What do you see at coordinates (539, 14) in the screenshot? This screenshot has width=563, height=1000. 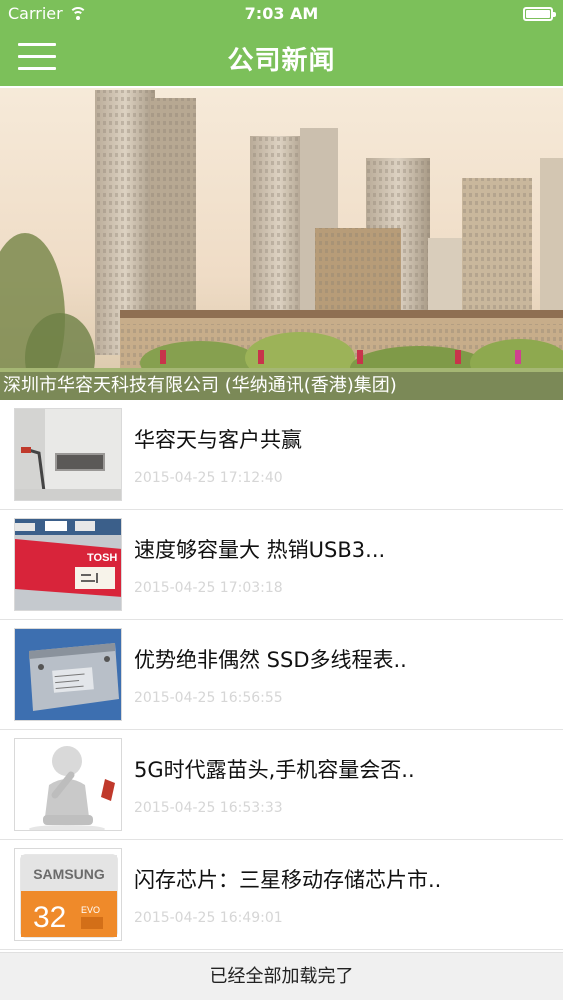 I see `battery-icon` at bounding box center [539, 14].